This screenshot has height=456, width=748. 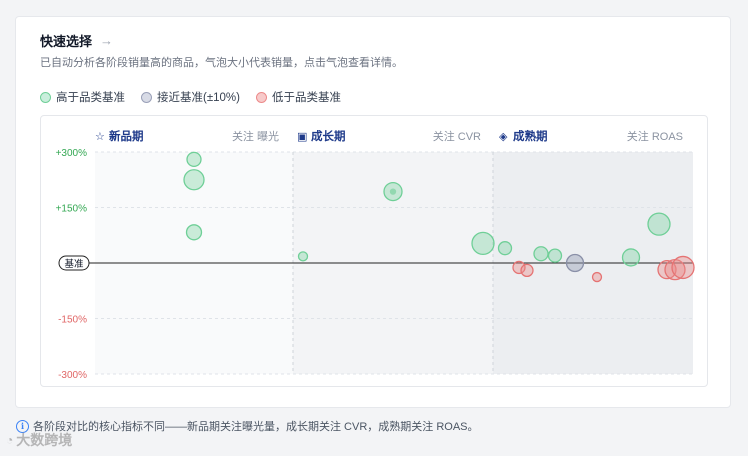 What do you see at coordinates (221, 63) in the screenshot?
I see `card-subtitle: 已自动分析各阶段销量高的商品，气泡大小代表销量，点击气泡查看详情。` at bounding box center [221, 63].